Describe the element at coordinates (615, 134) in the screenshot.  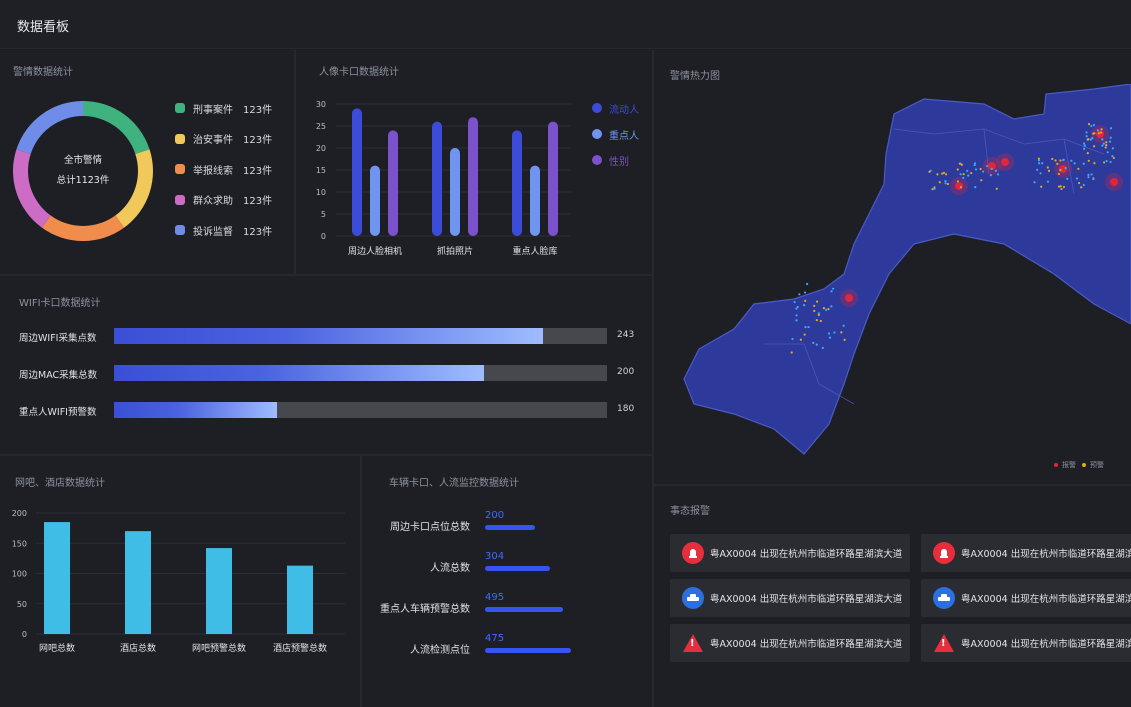
I see `legend-item: 重点人` at that location.